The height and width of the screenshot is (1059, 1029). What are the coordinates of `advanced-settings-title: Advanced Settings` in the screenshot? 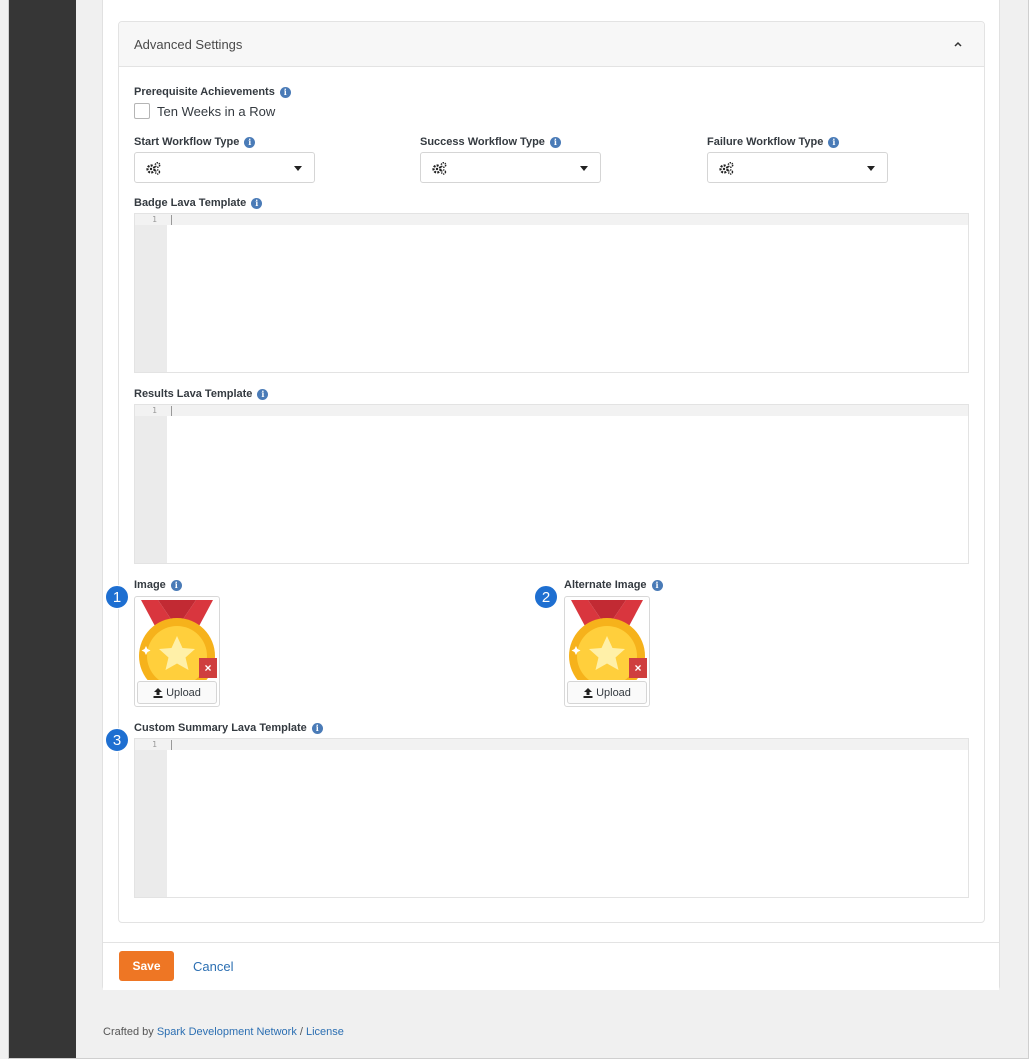 It's located at (188, 44).